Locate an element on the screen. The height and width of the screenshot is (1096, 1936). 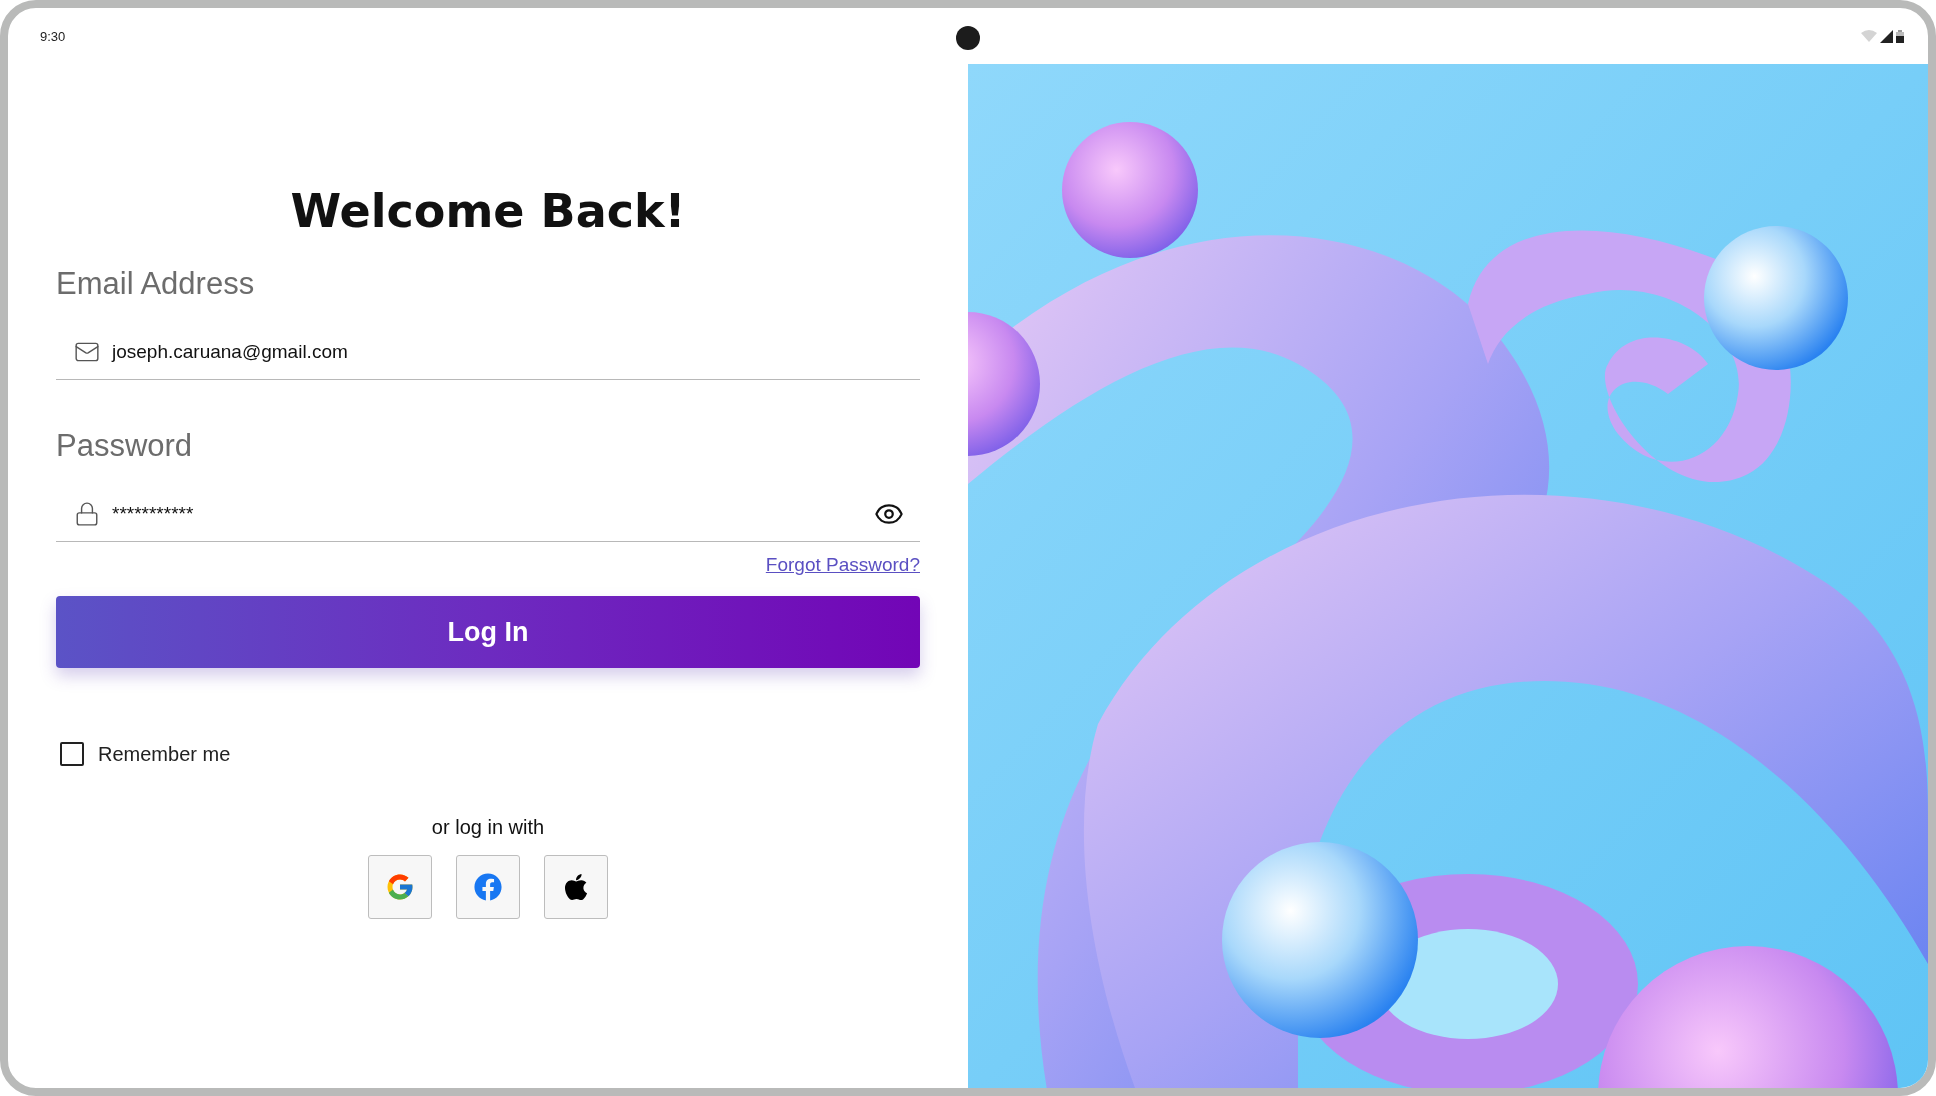
remember-checkbox is located at coordinates (72, 754).